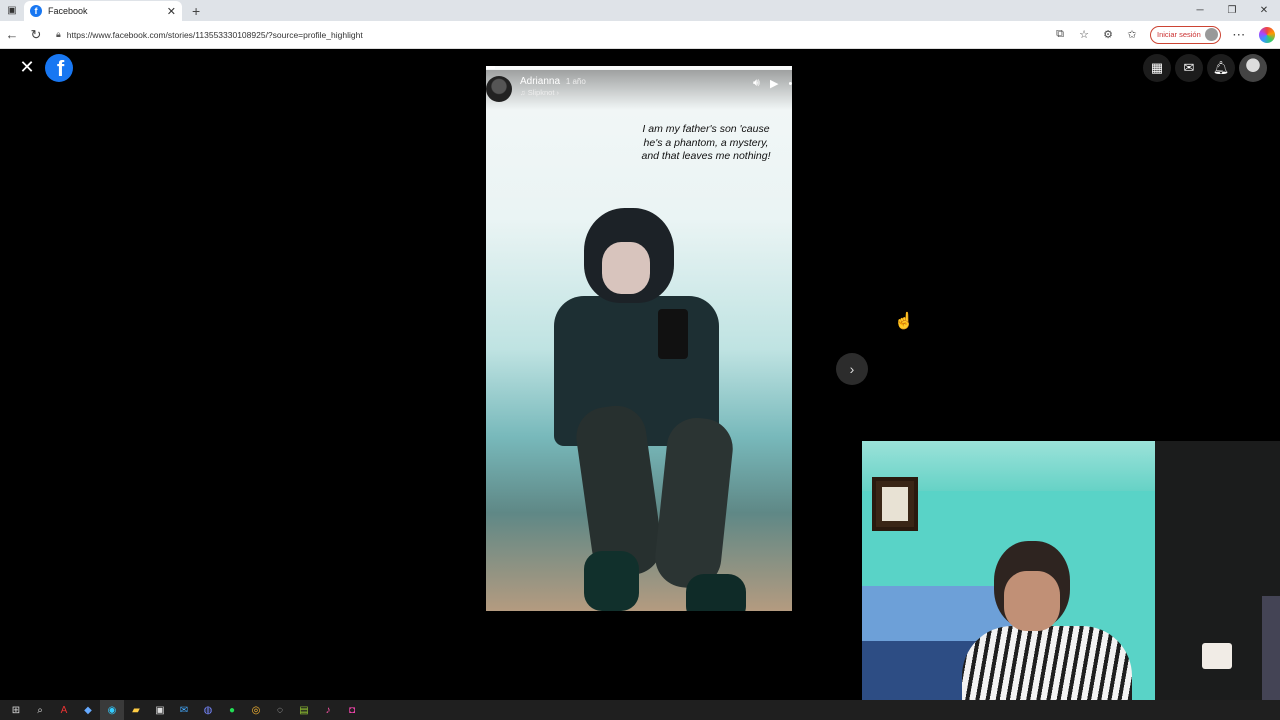 The width and height of the screenshot is (1280, 720). I want to click on favorites-icon: ✩, so click(1132, 35).